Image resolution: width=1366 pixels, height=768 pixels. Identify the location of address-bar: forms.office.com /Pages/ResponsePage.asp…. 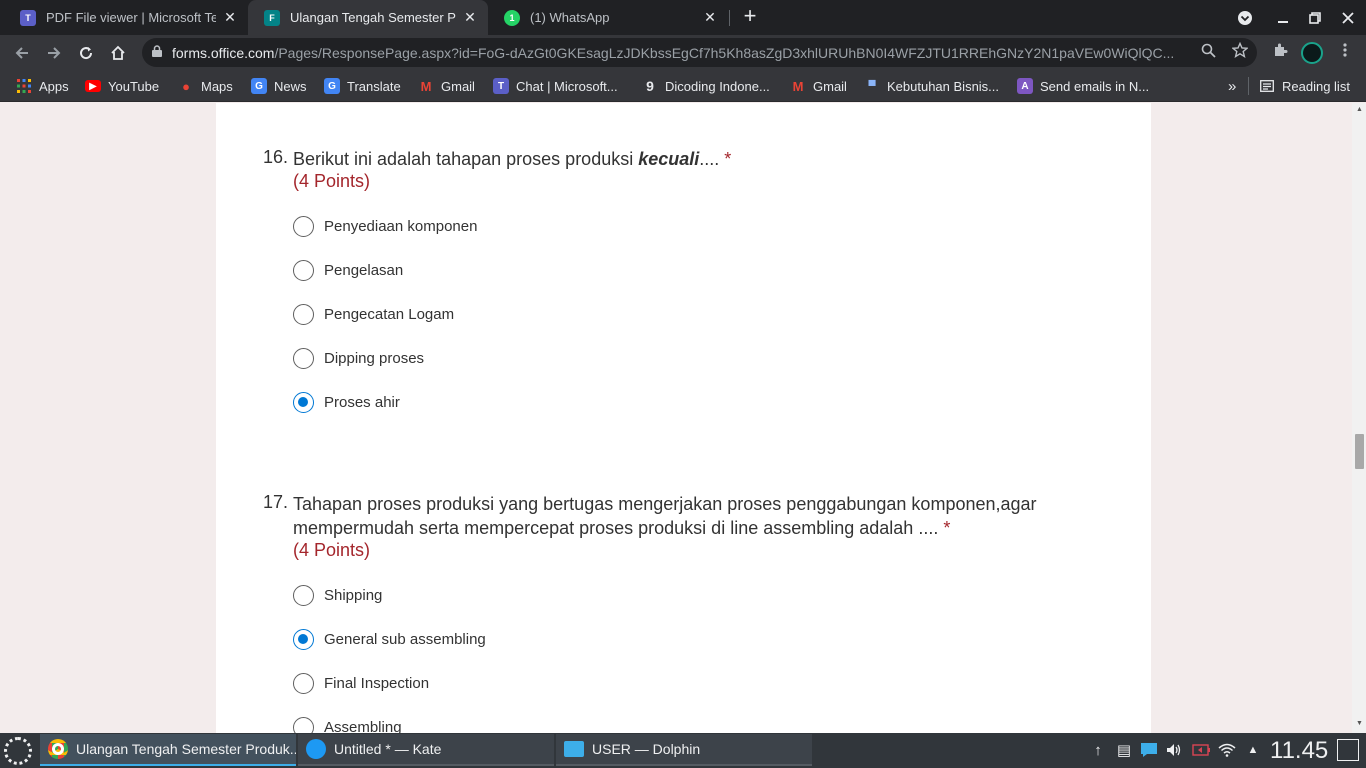
(699, 52).